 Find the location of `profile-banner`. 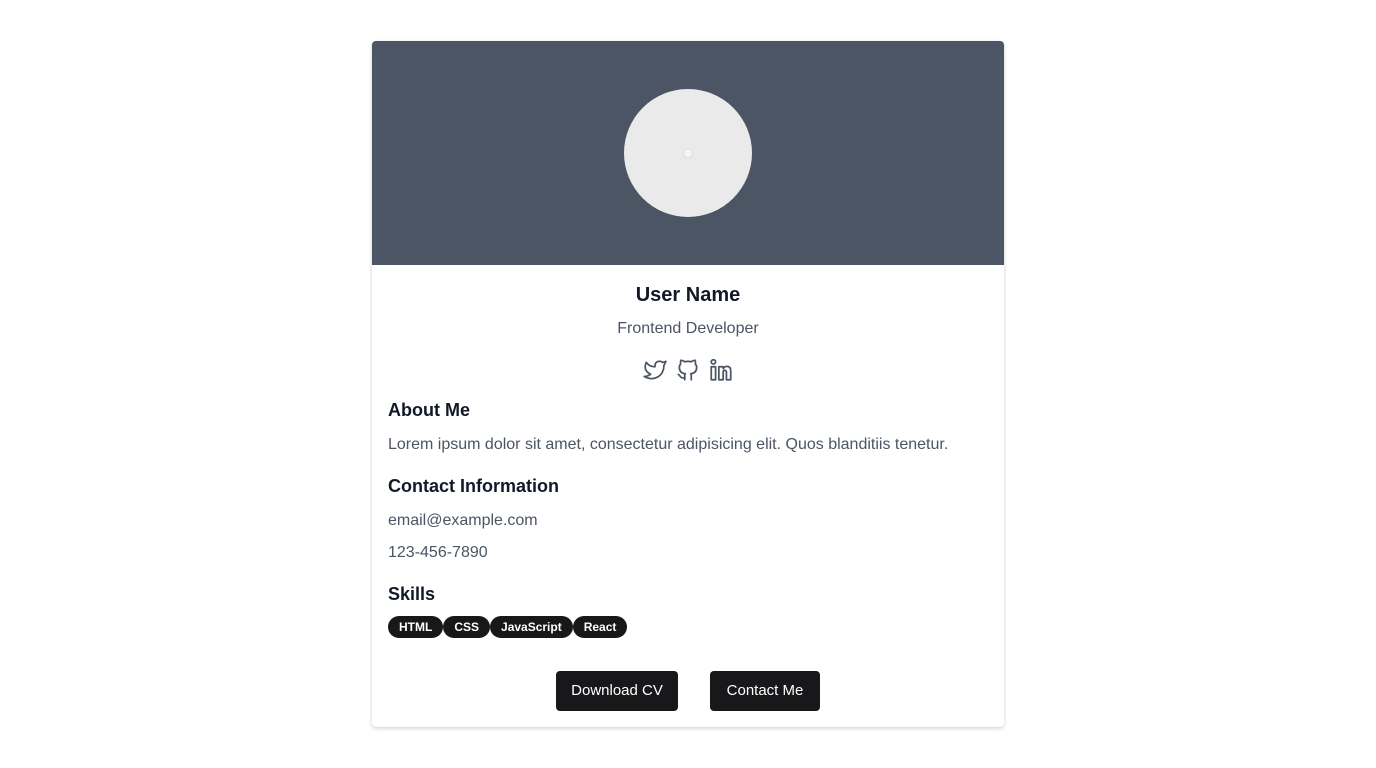

profile-banner is located at coordinates (688, 153).